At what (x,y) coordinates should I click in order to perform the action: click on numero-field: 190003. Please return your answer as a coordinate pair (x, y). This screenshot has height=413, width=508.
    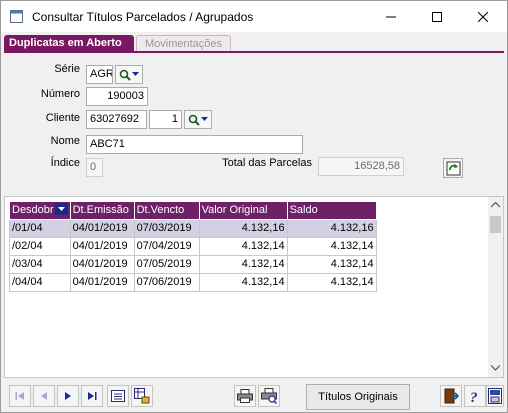
    Looking at the image, I should click on (117, 96).